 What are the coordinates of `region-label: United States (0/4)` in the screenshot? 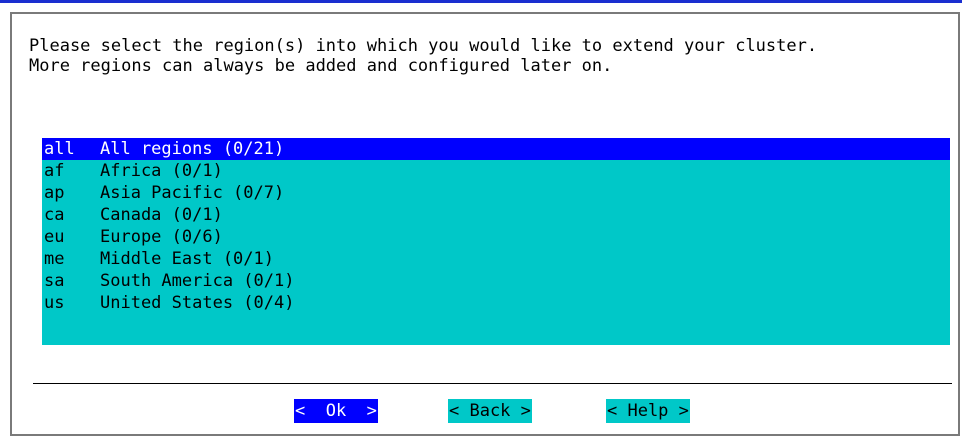 It's located at (197, 303).